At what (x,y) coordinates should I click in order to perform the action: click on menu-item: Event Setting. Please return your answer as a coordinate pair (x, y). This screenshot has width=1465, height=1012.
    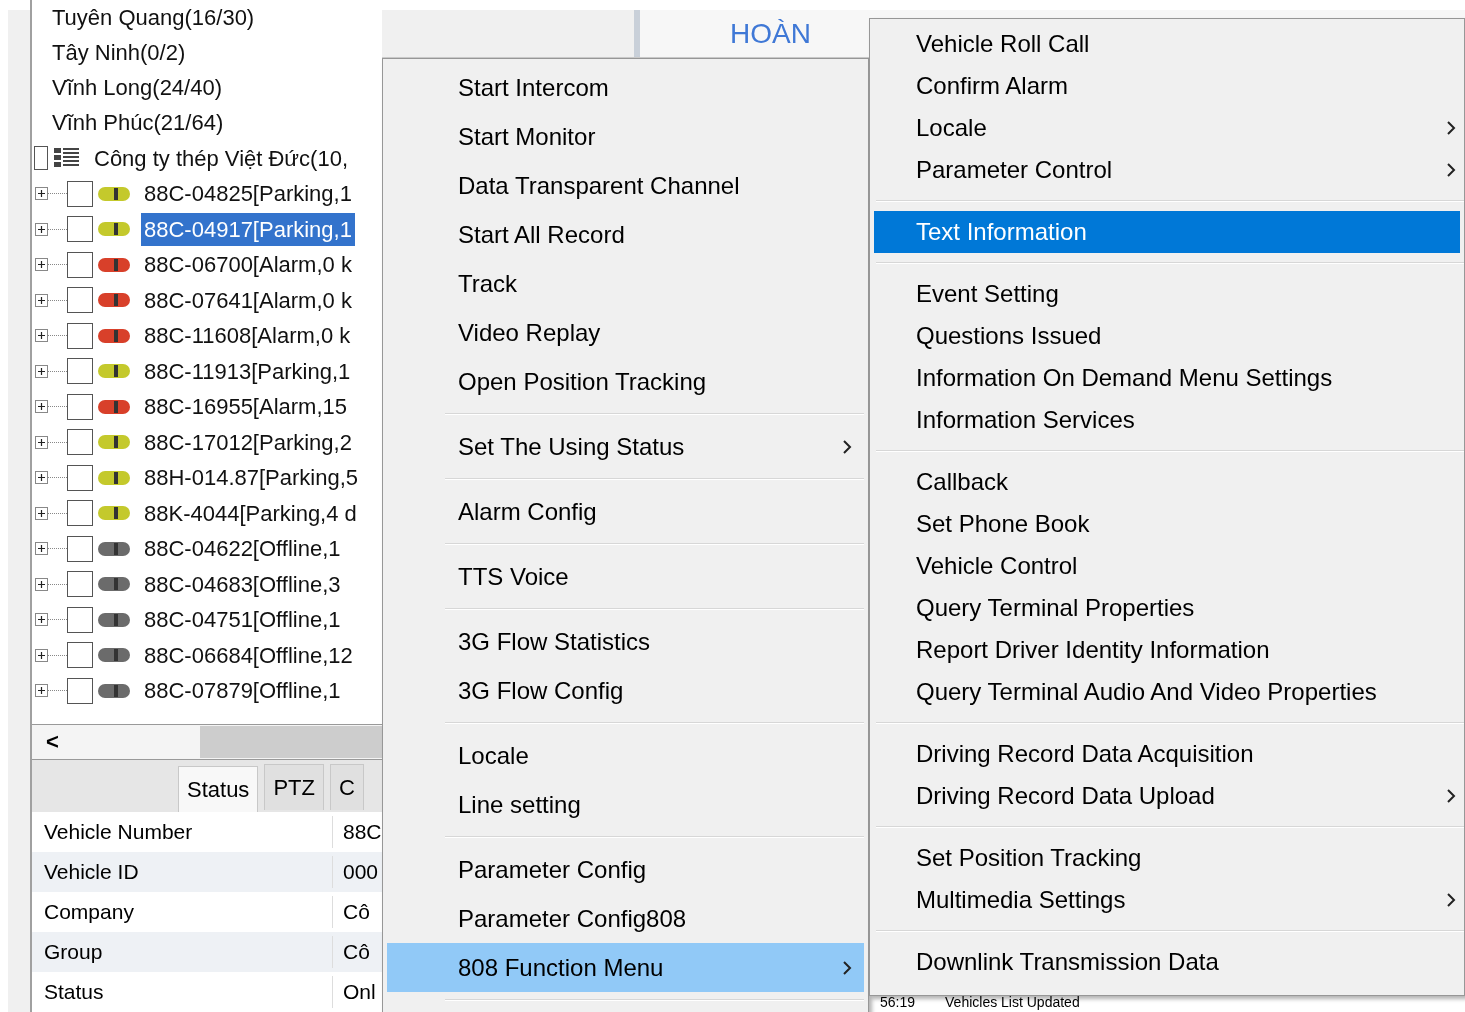
    Looking at the image, I should click on (1167, 294).